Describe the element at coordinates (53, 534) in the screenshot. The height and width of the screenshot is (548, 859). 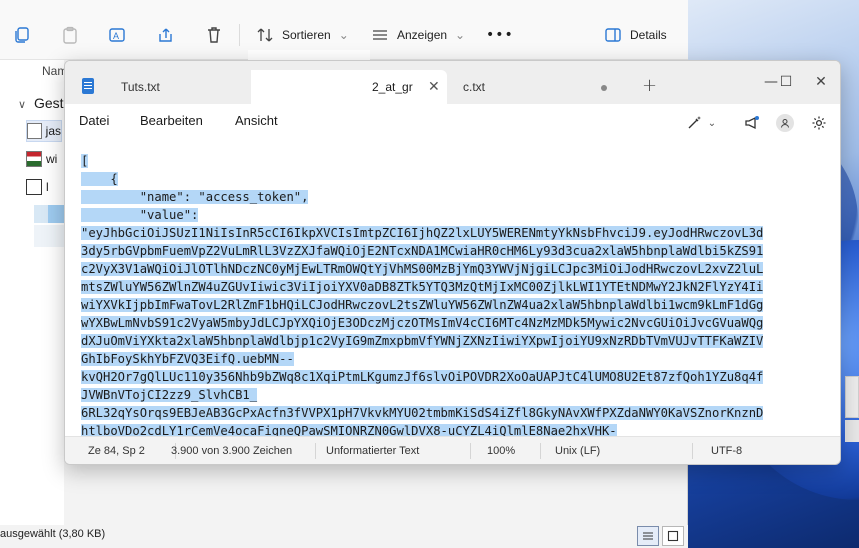
I see `selection-status: ausgewählt (3,80 KB)` at that location.